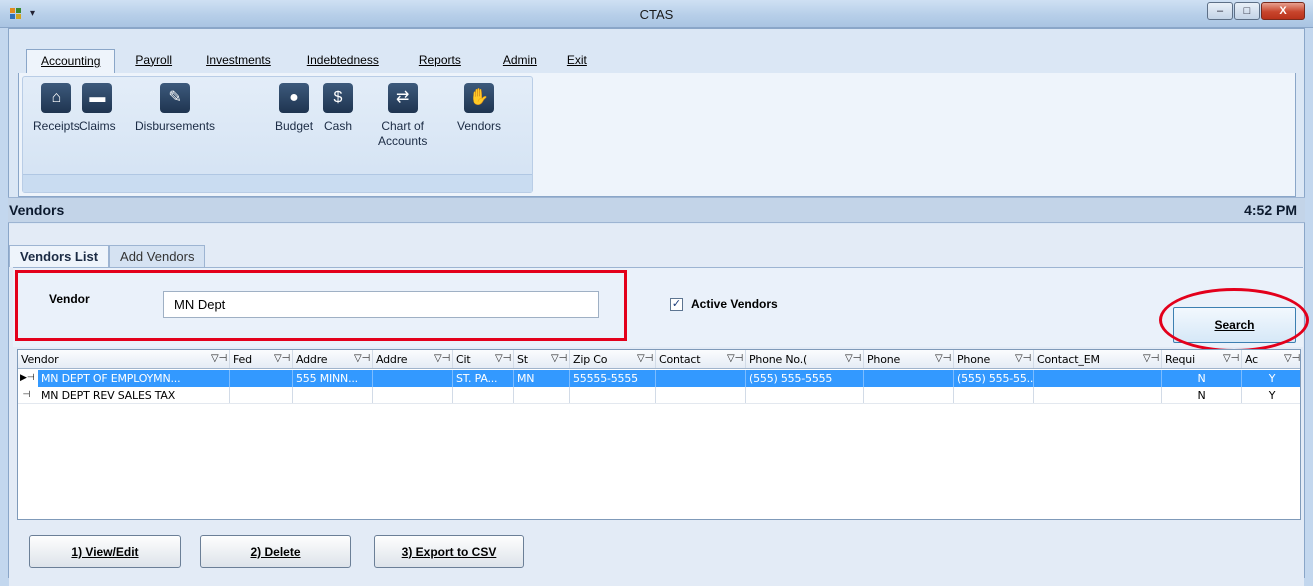 Image resolution: width=1313 pixels, height=586 pixels. What do you see at coordinates (613, 378) in the screenshot?
I see `cell-zip: 55555-5555` at bounding box center [613, 378].